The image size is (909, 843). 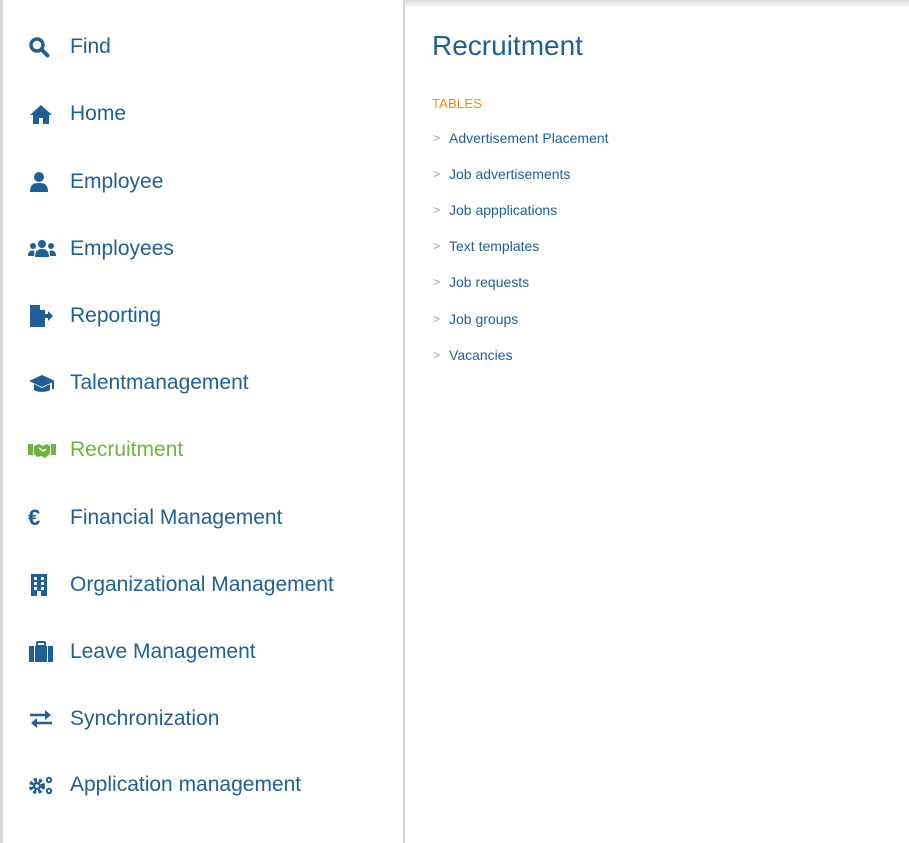 I want to click on sidebar-item-home: Home, so click(x=77, y=114).